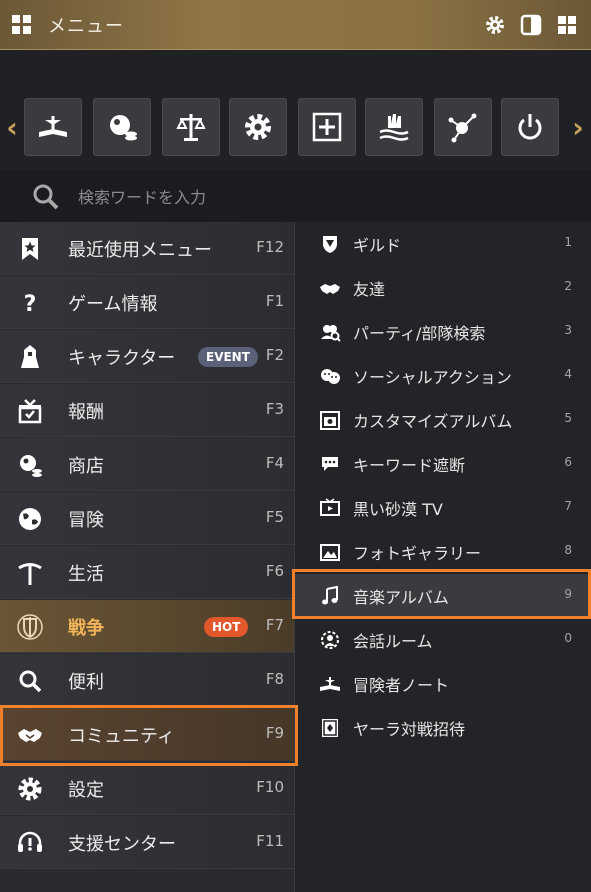 This screenshot has height=892, width=591. What do you see at coordinates (270, 787) in the screenshot?
I see `shortcut-key: F10` at bounding box center [270, 787].